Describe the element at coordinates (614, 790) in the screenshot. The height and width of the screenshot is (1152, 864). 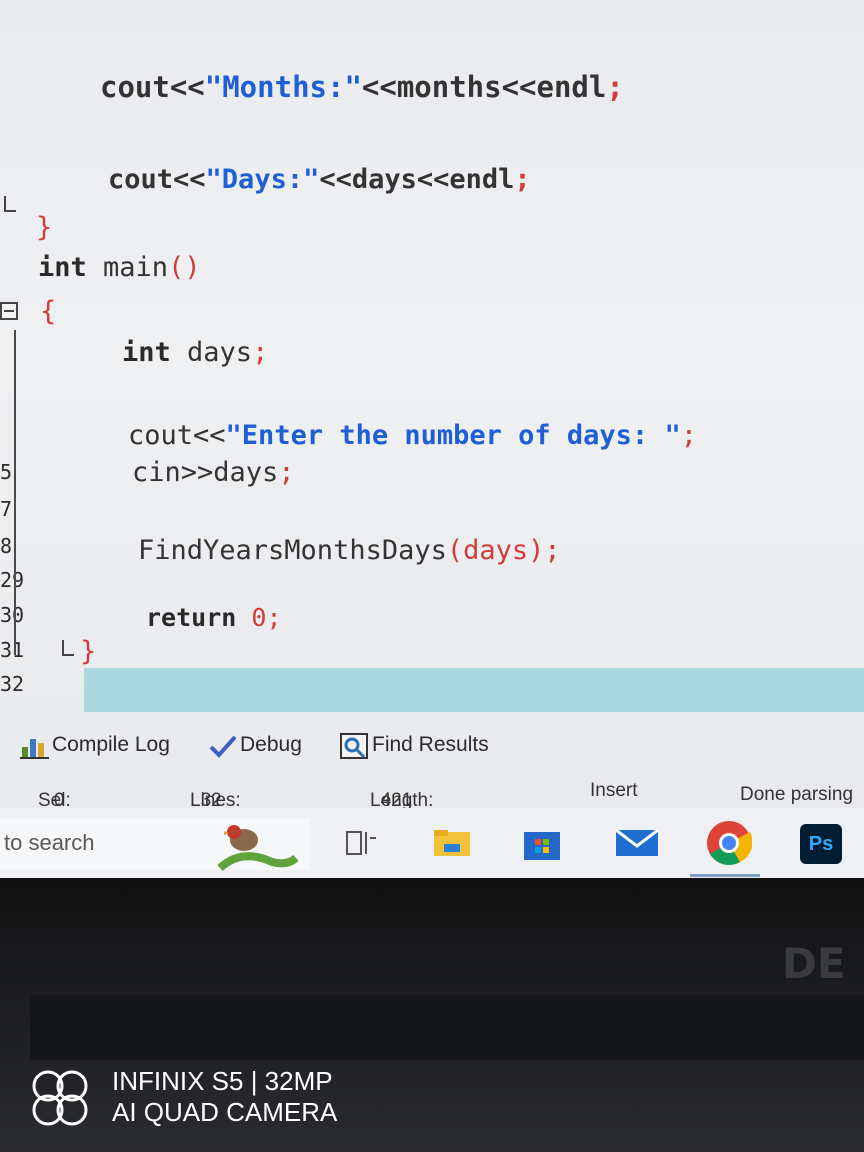
I see `insert-mode-status: Insert` at that location.